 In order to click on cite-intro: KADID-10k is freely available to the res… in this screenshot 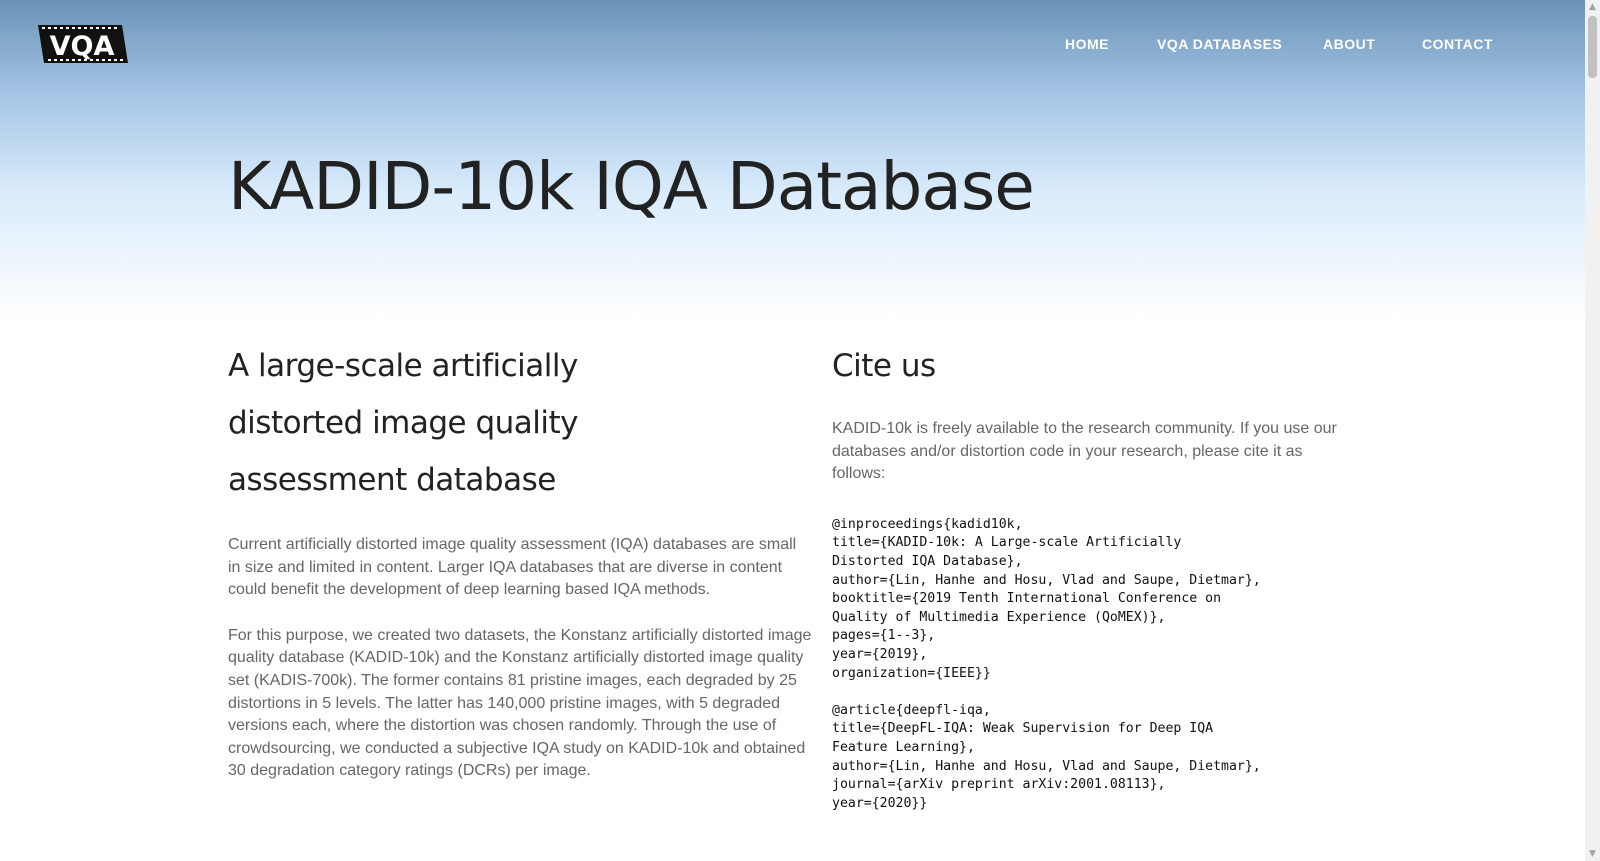, I will do `click(1084, 451)`.